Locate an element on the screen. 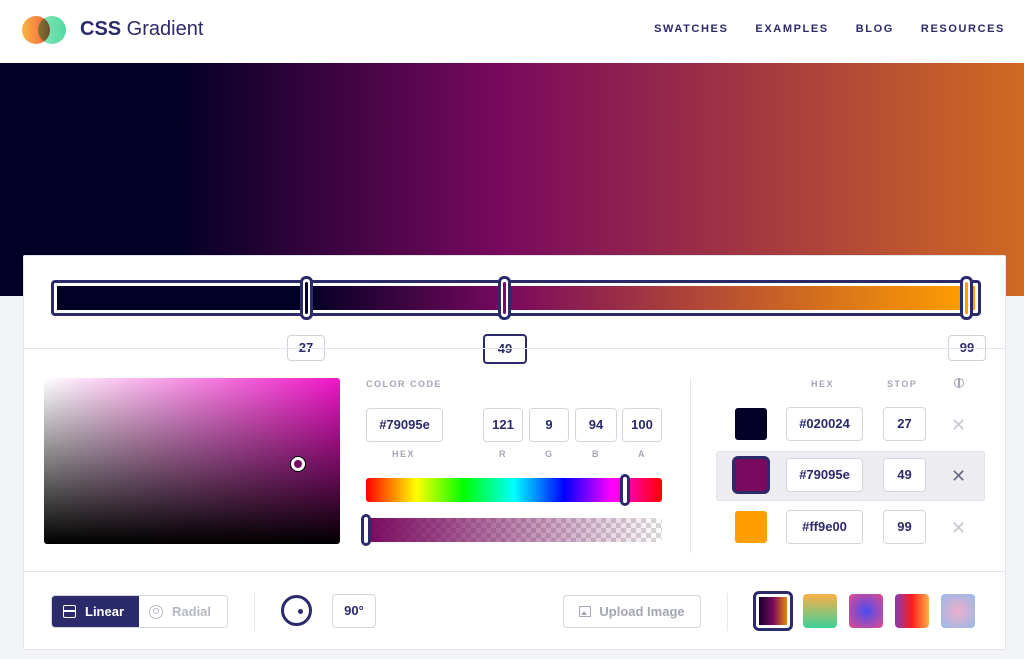  alpha-input: 100 is located at coordinates (642, 425).